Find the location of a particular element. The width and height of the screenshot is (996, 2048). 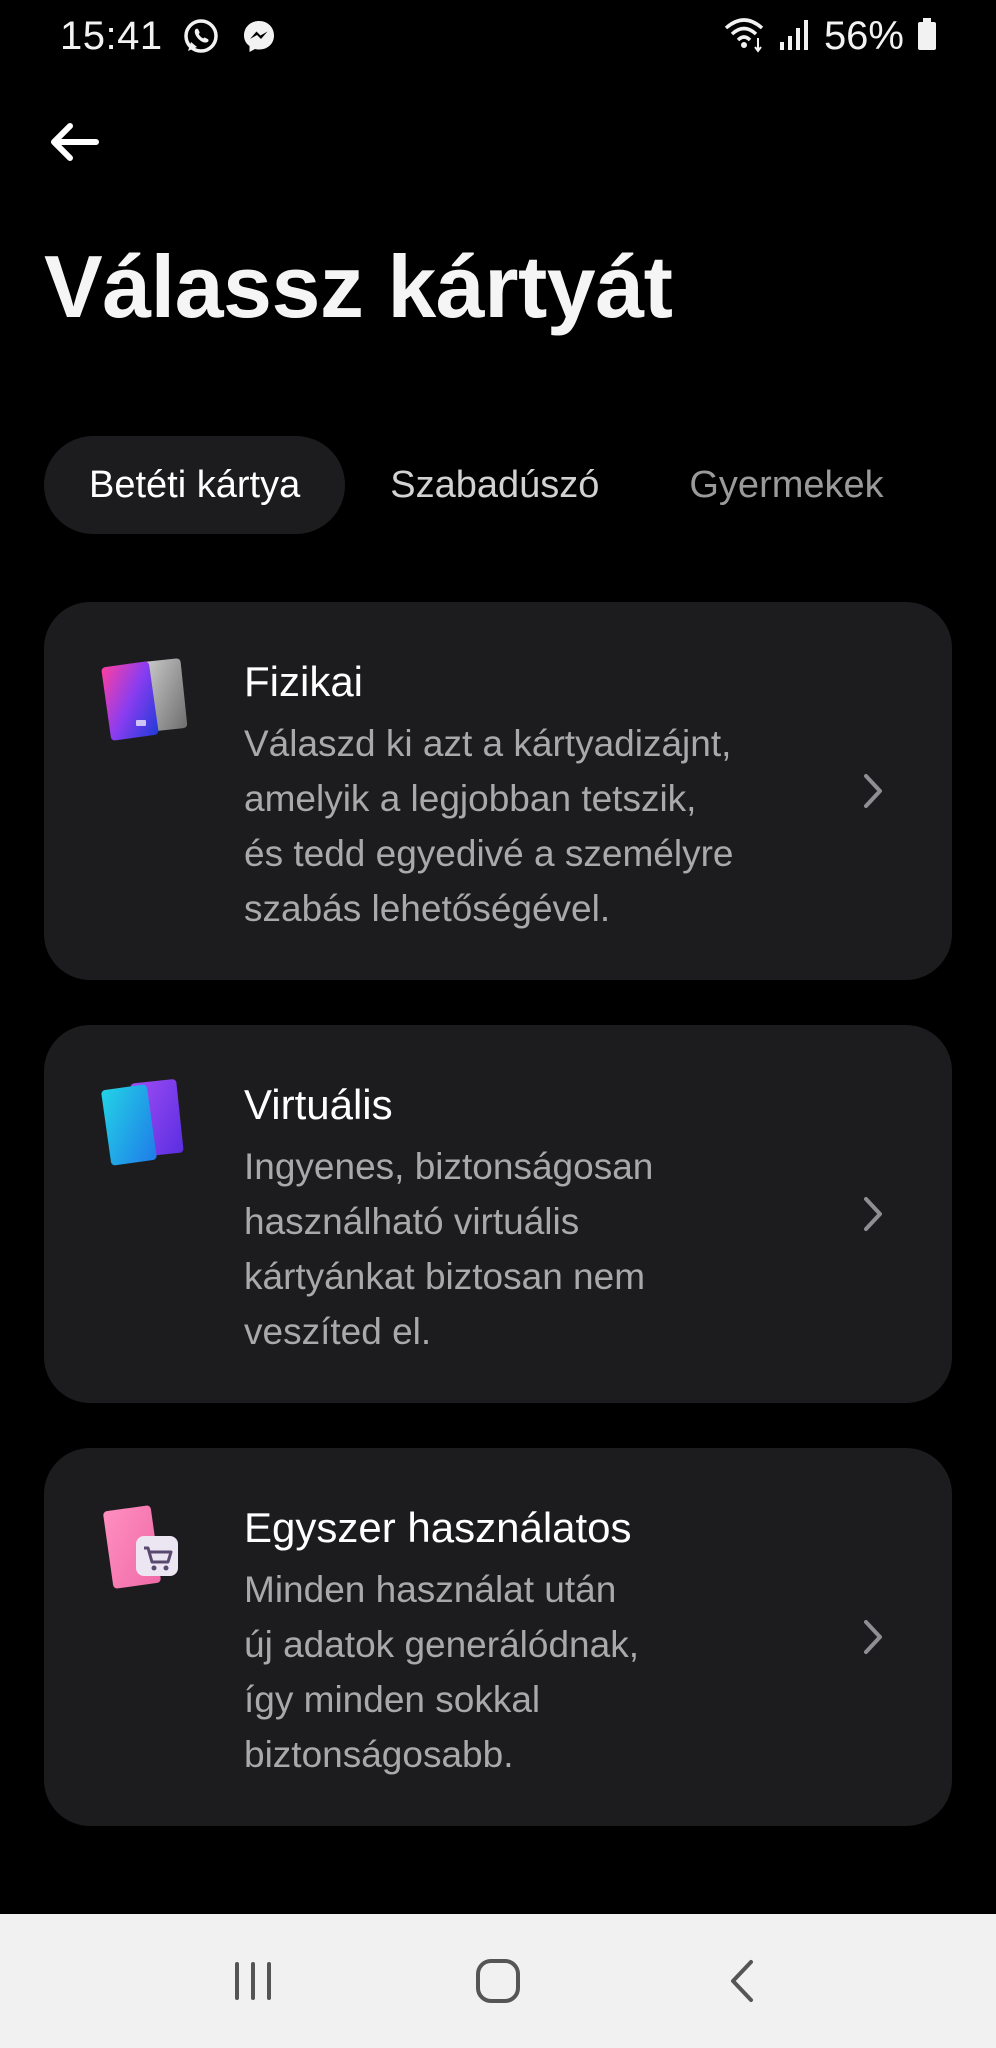

option-description-line: Válaszd ki azt a kártyadizájnt, is located at coordinates (488, 743).